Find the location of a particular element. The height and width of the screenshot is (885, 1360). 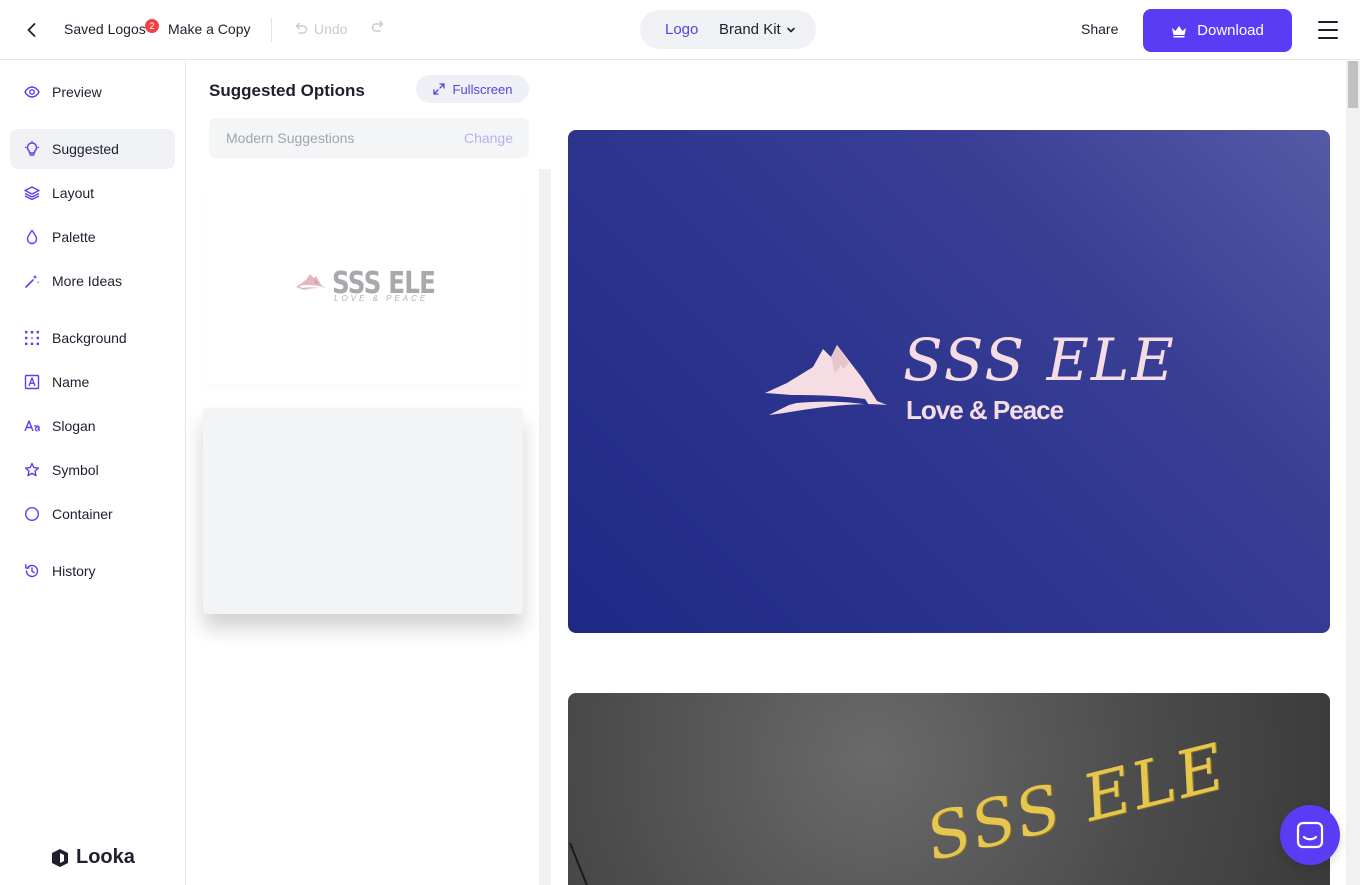

suggestion-option-placeholder is located at coordinates (363, 511).